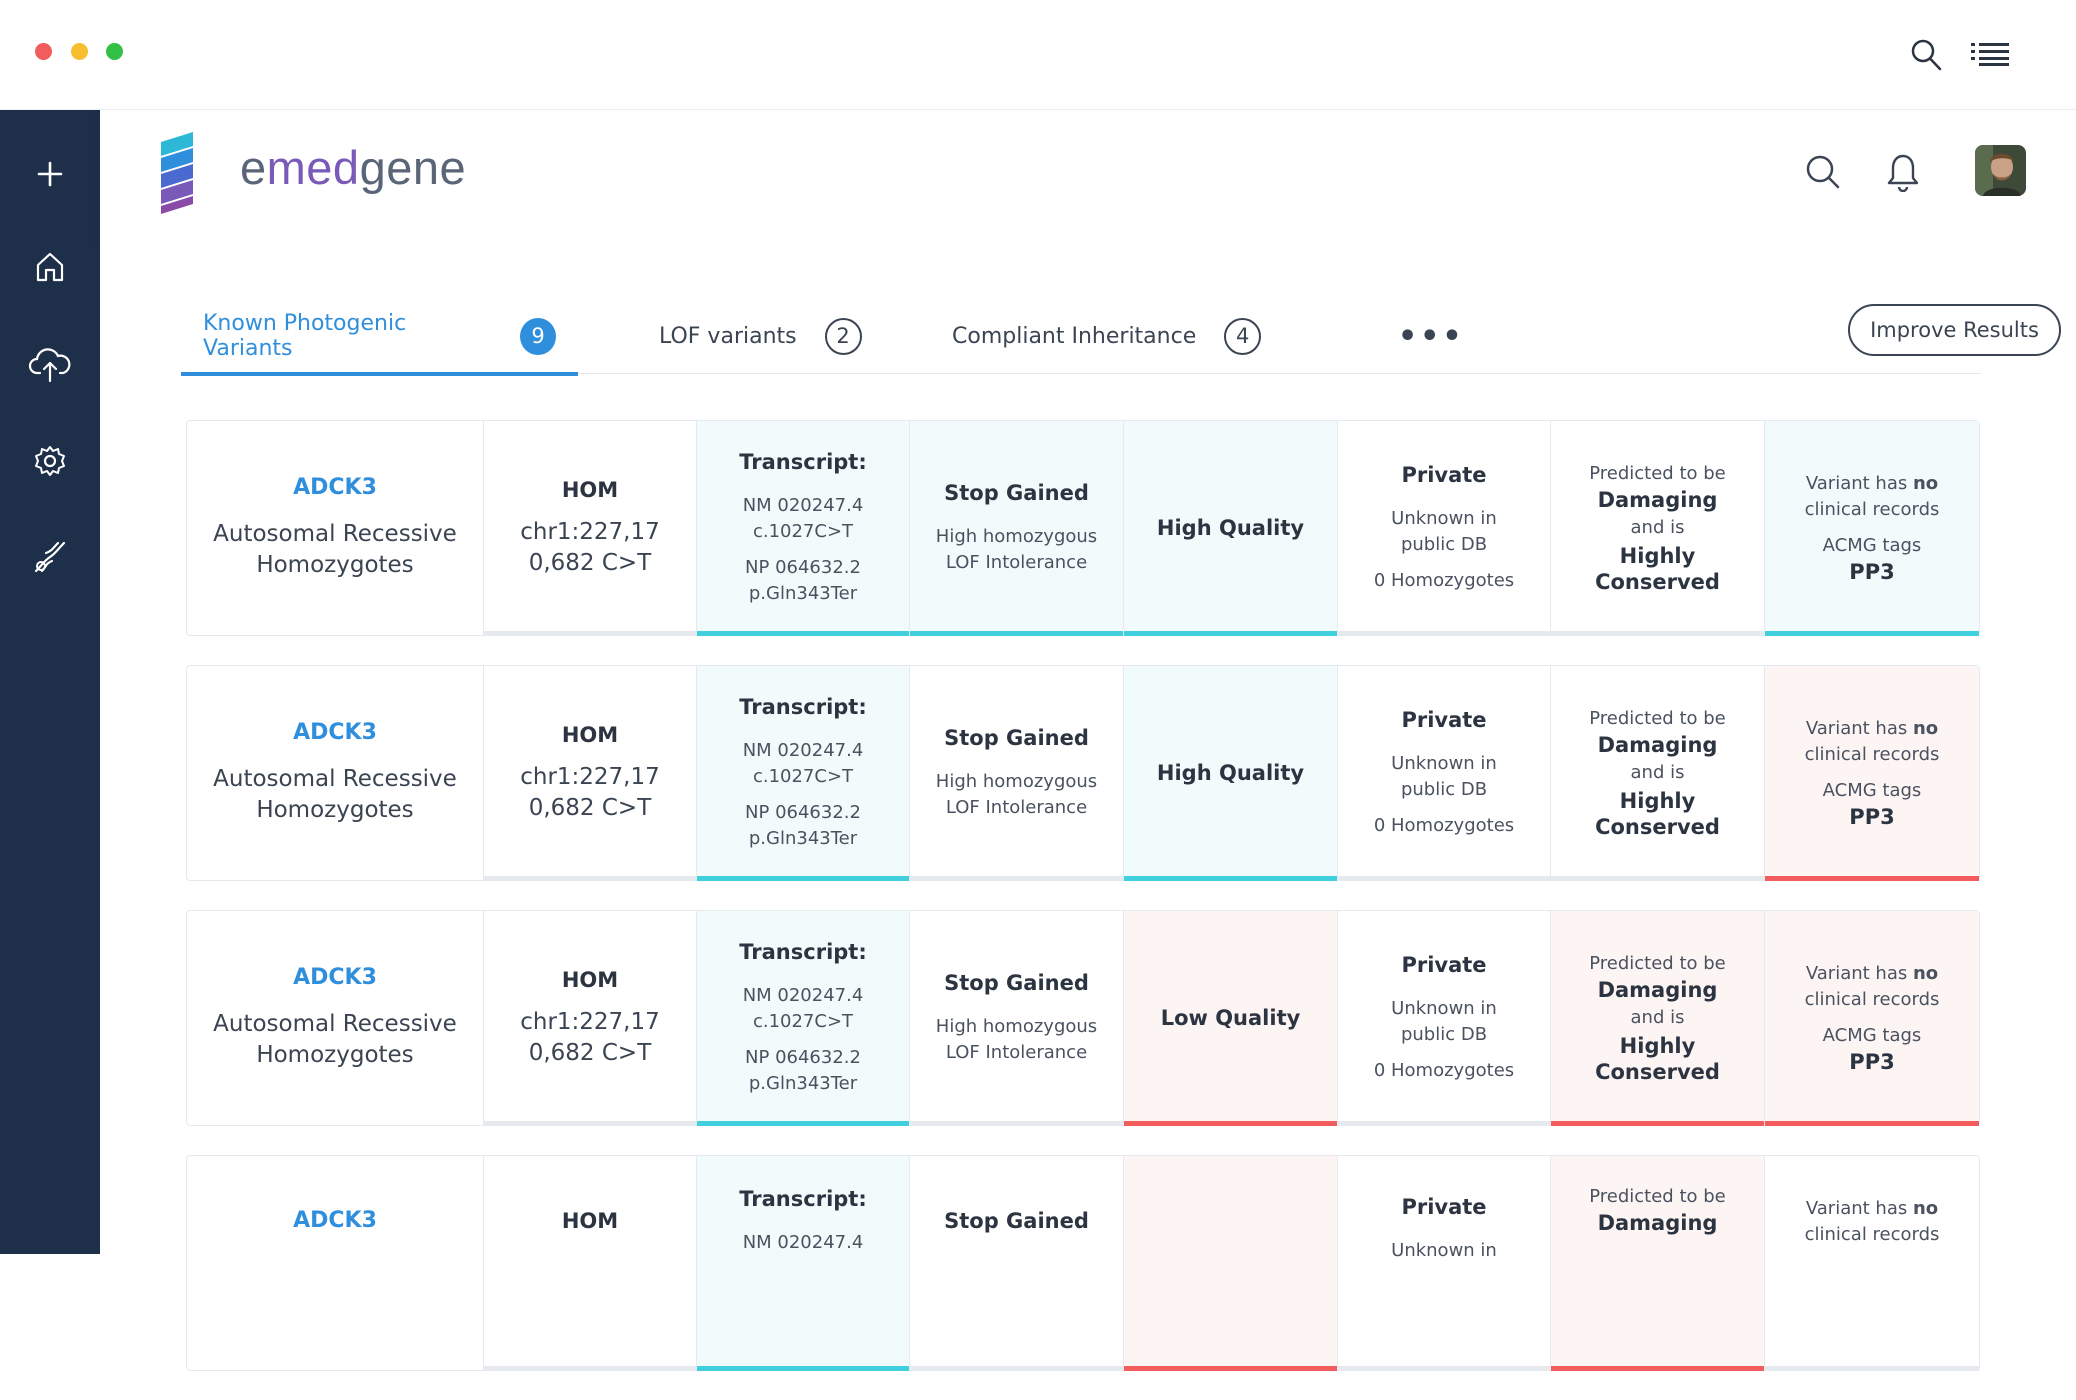 The image size is (2076, 1400). Describe the element at coordinates (1231, 1263) in the screenshot. I see `quality-cell` at that location.